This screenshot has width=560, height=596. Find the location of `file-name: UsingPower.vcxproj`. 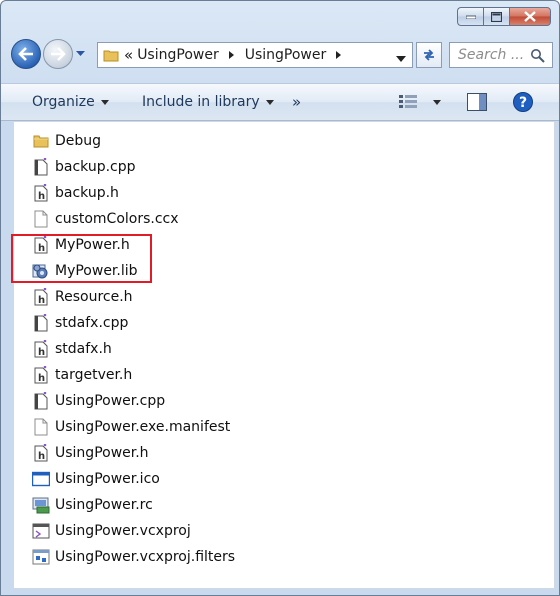

file-name: UsingPower.vcxproj is located at coordinates (123, 531).